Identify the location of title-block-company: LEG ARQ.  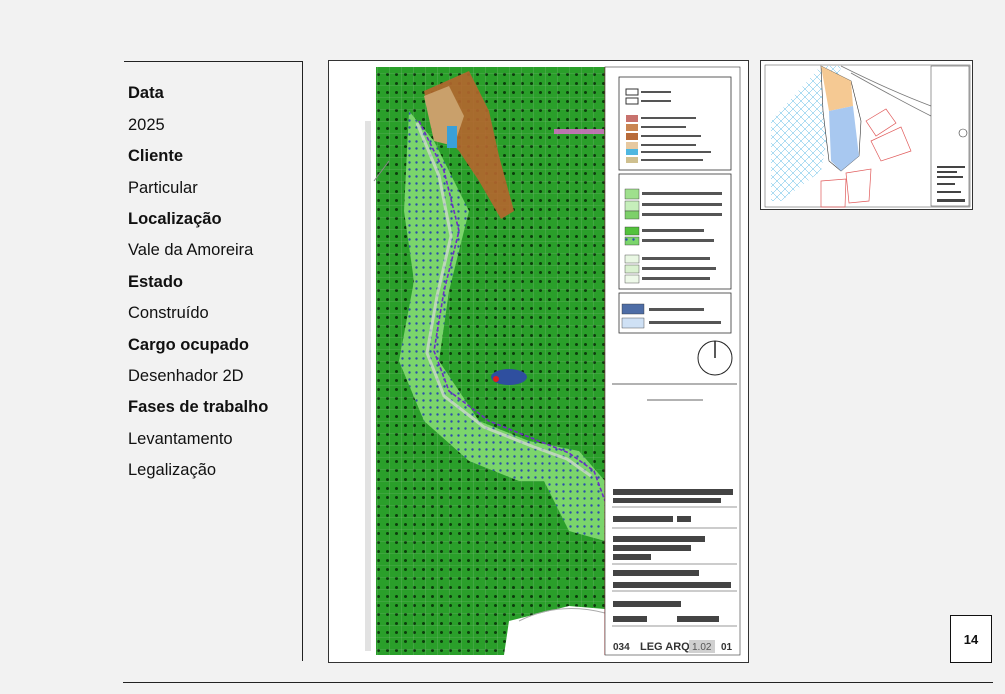
(665, 647).